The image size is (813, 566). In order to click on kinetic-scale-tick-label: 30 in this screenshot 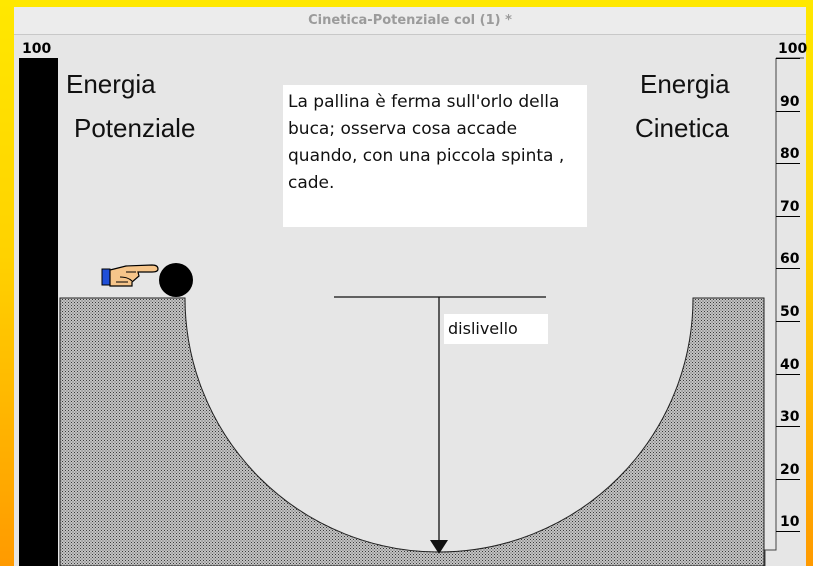, I will do `click(790, 417)`.